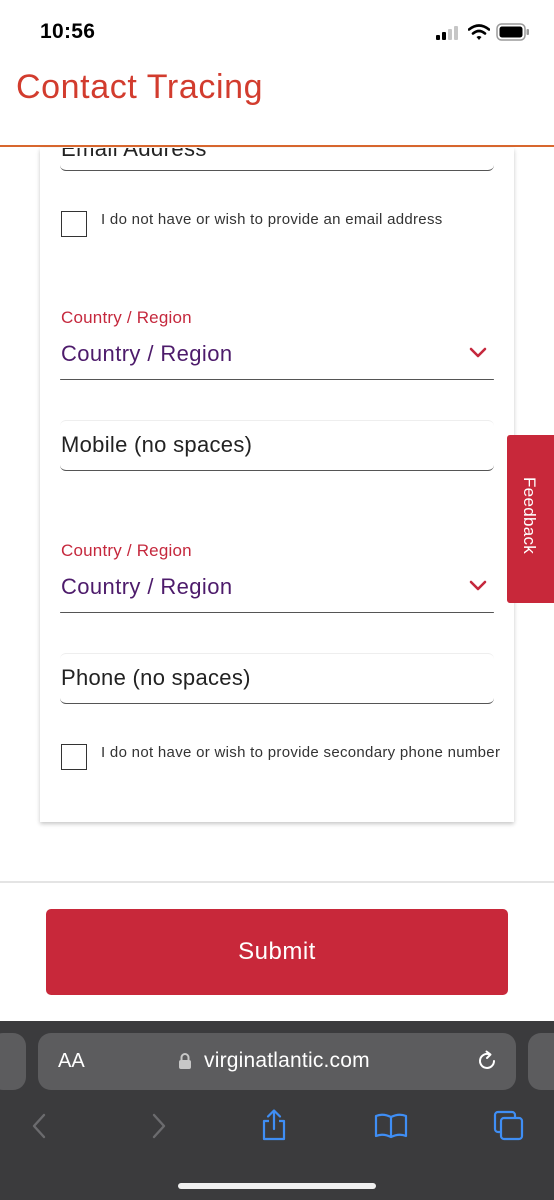 The image size is (554, 1200). Describe the element at coordinates (479, 32) in the screenshot. I see `wifi-icon` at that location.